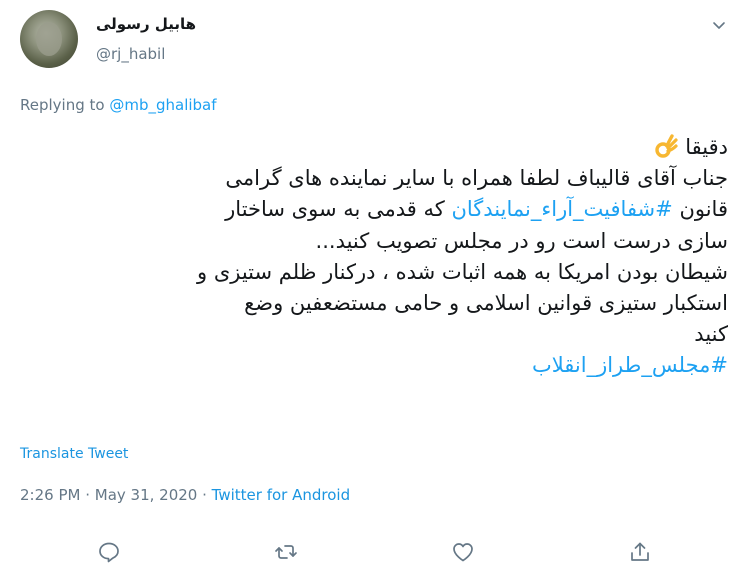 This screenshot has width=748, height=586. Describe the element at coordinates (372, 147) in the screenshot. I see `tweet-line-1: دقیقا` at that location.